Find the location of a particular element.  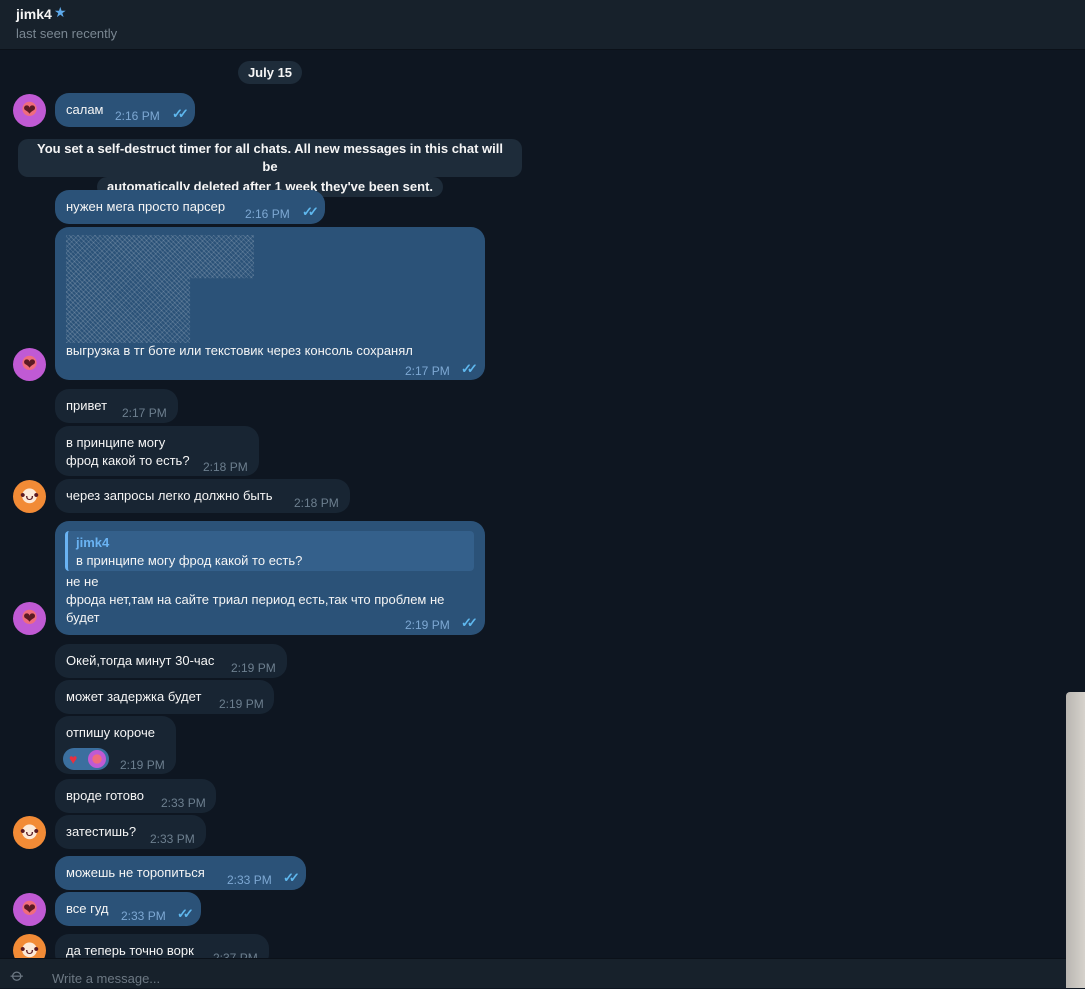

message-bubble: Окей,тогда минут 30-час 2:19 PM is located at coordinates (171, 661).